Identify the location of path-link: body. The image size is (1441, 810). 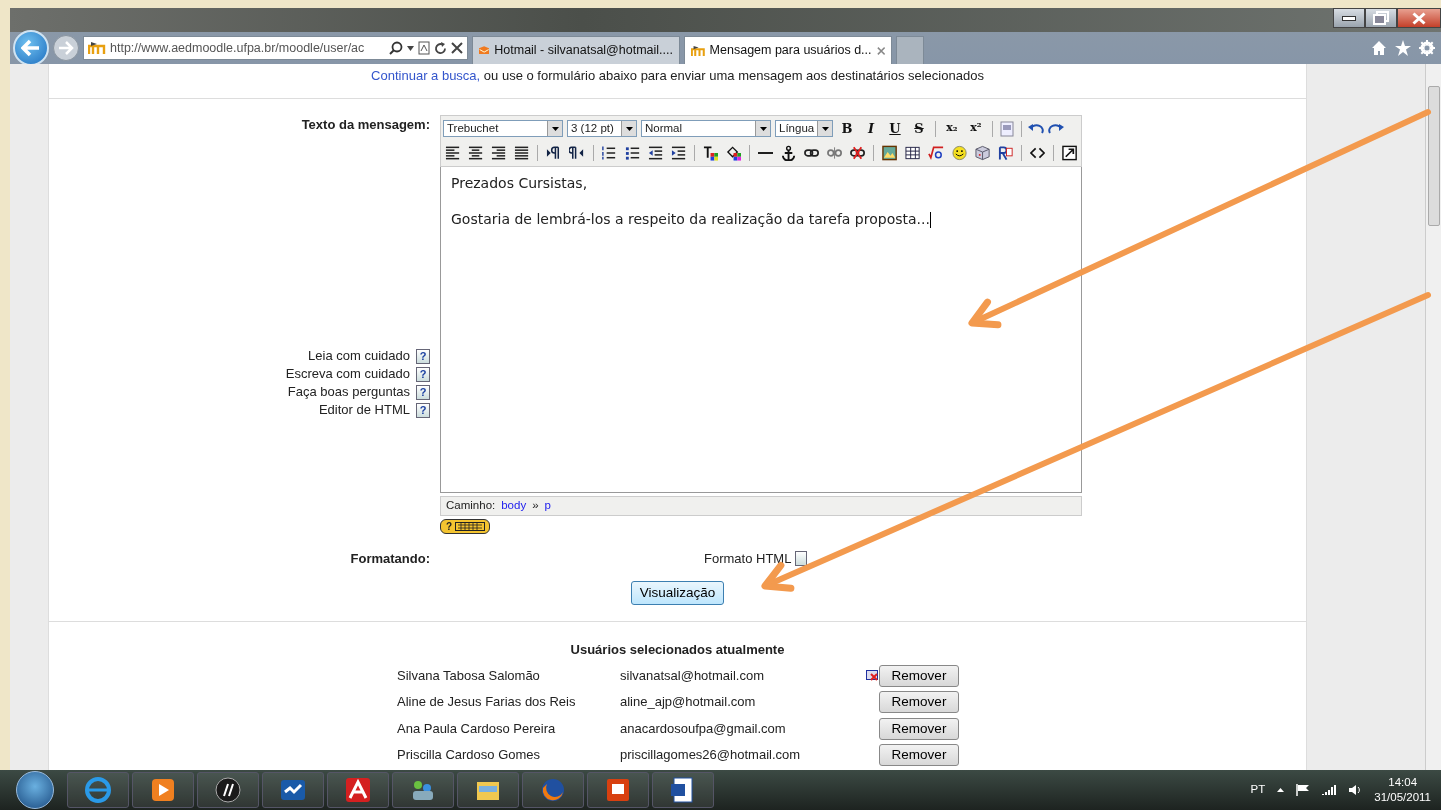
(514, 505).